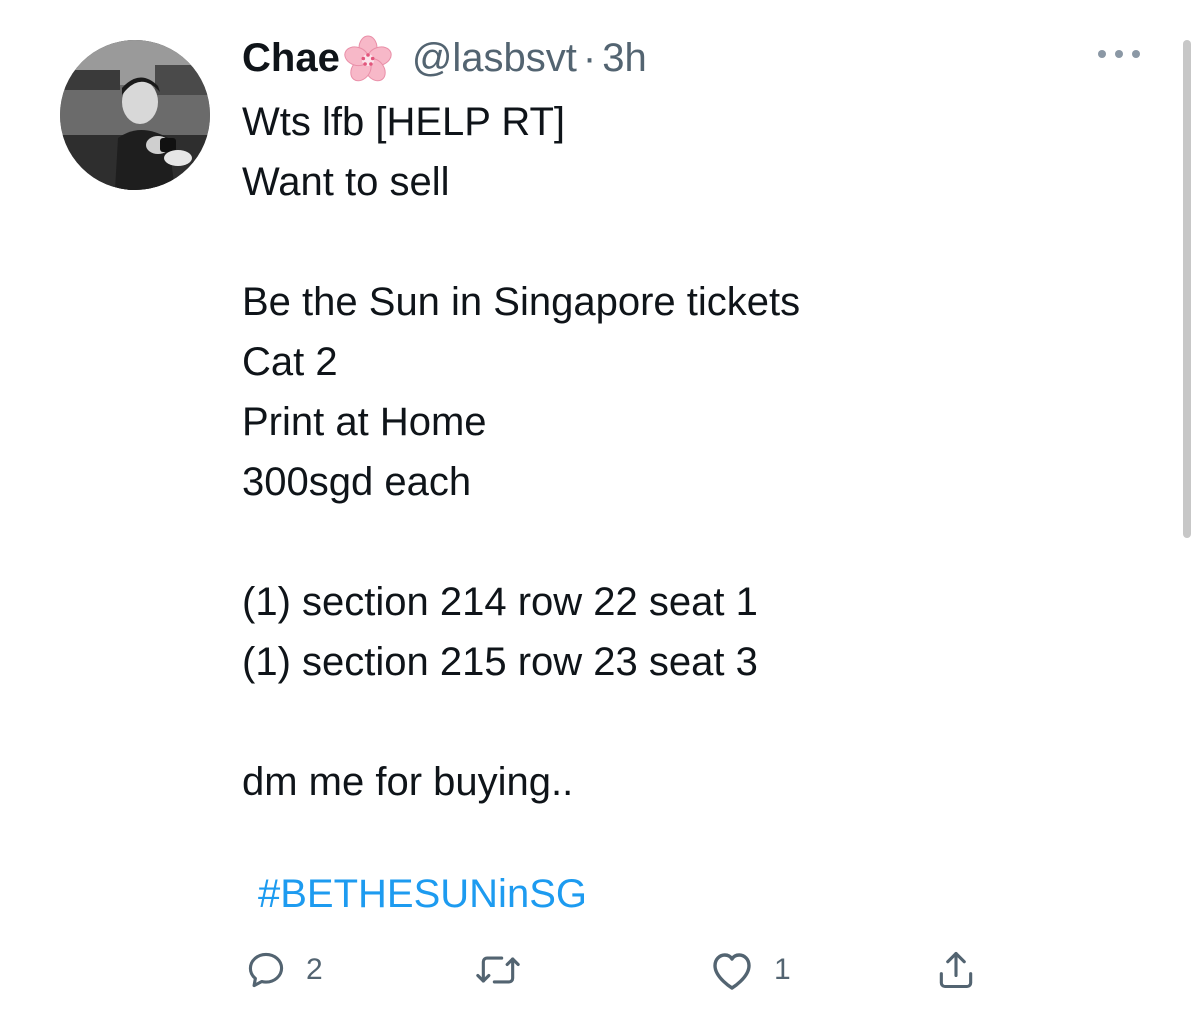  I want to click on user-handle: @lasbsvt, so click(494, 58).